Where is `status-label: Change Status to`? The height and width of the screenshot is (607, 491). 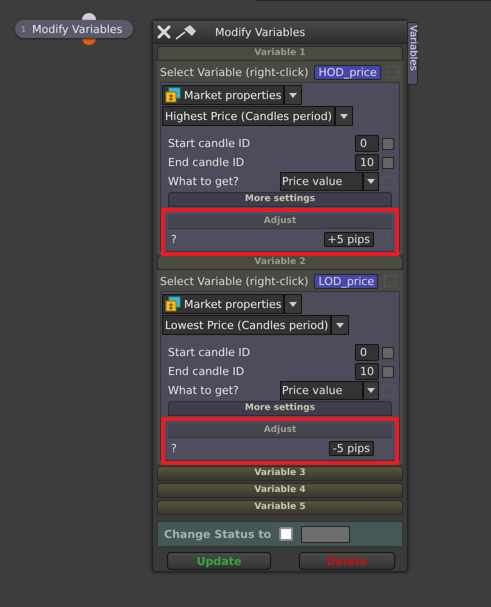 status-label: Change Status to is located at coordinates (218, 534).